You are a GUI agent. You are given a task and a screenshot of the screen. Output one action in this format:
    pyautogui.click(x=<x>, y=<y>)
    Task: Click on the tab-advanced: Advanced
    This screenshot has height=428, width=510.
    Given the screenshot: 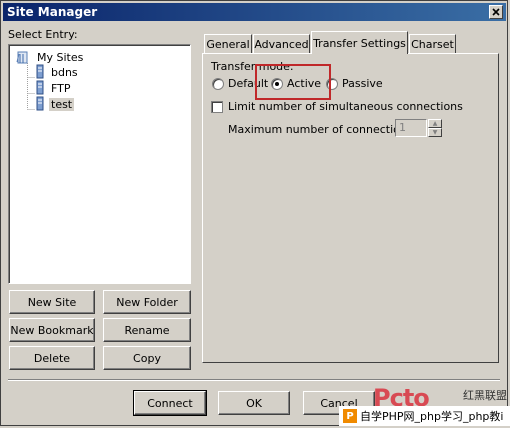 What is the action you would take?
    pyautogui.click(x=281, y=43)
    